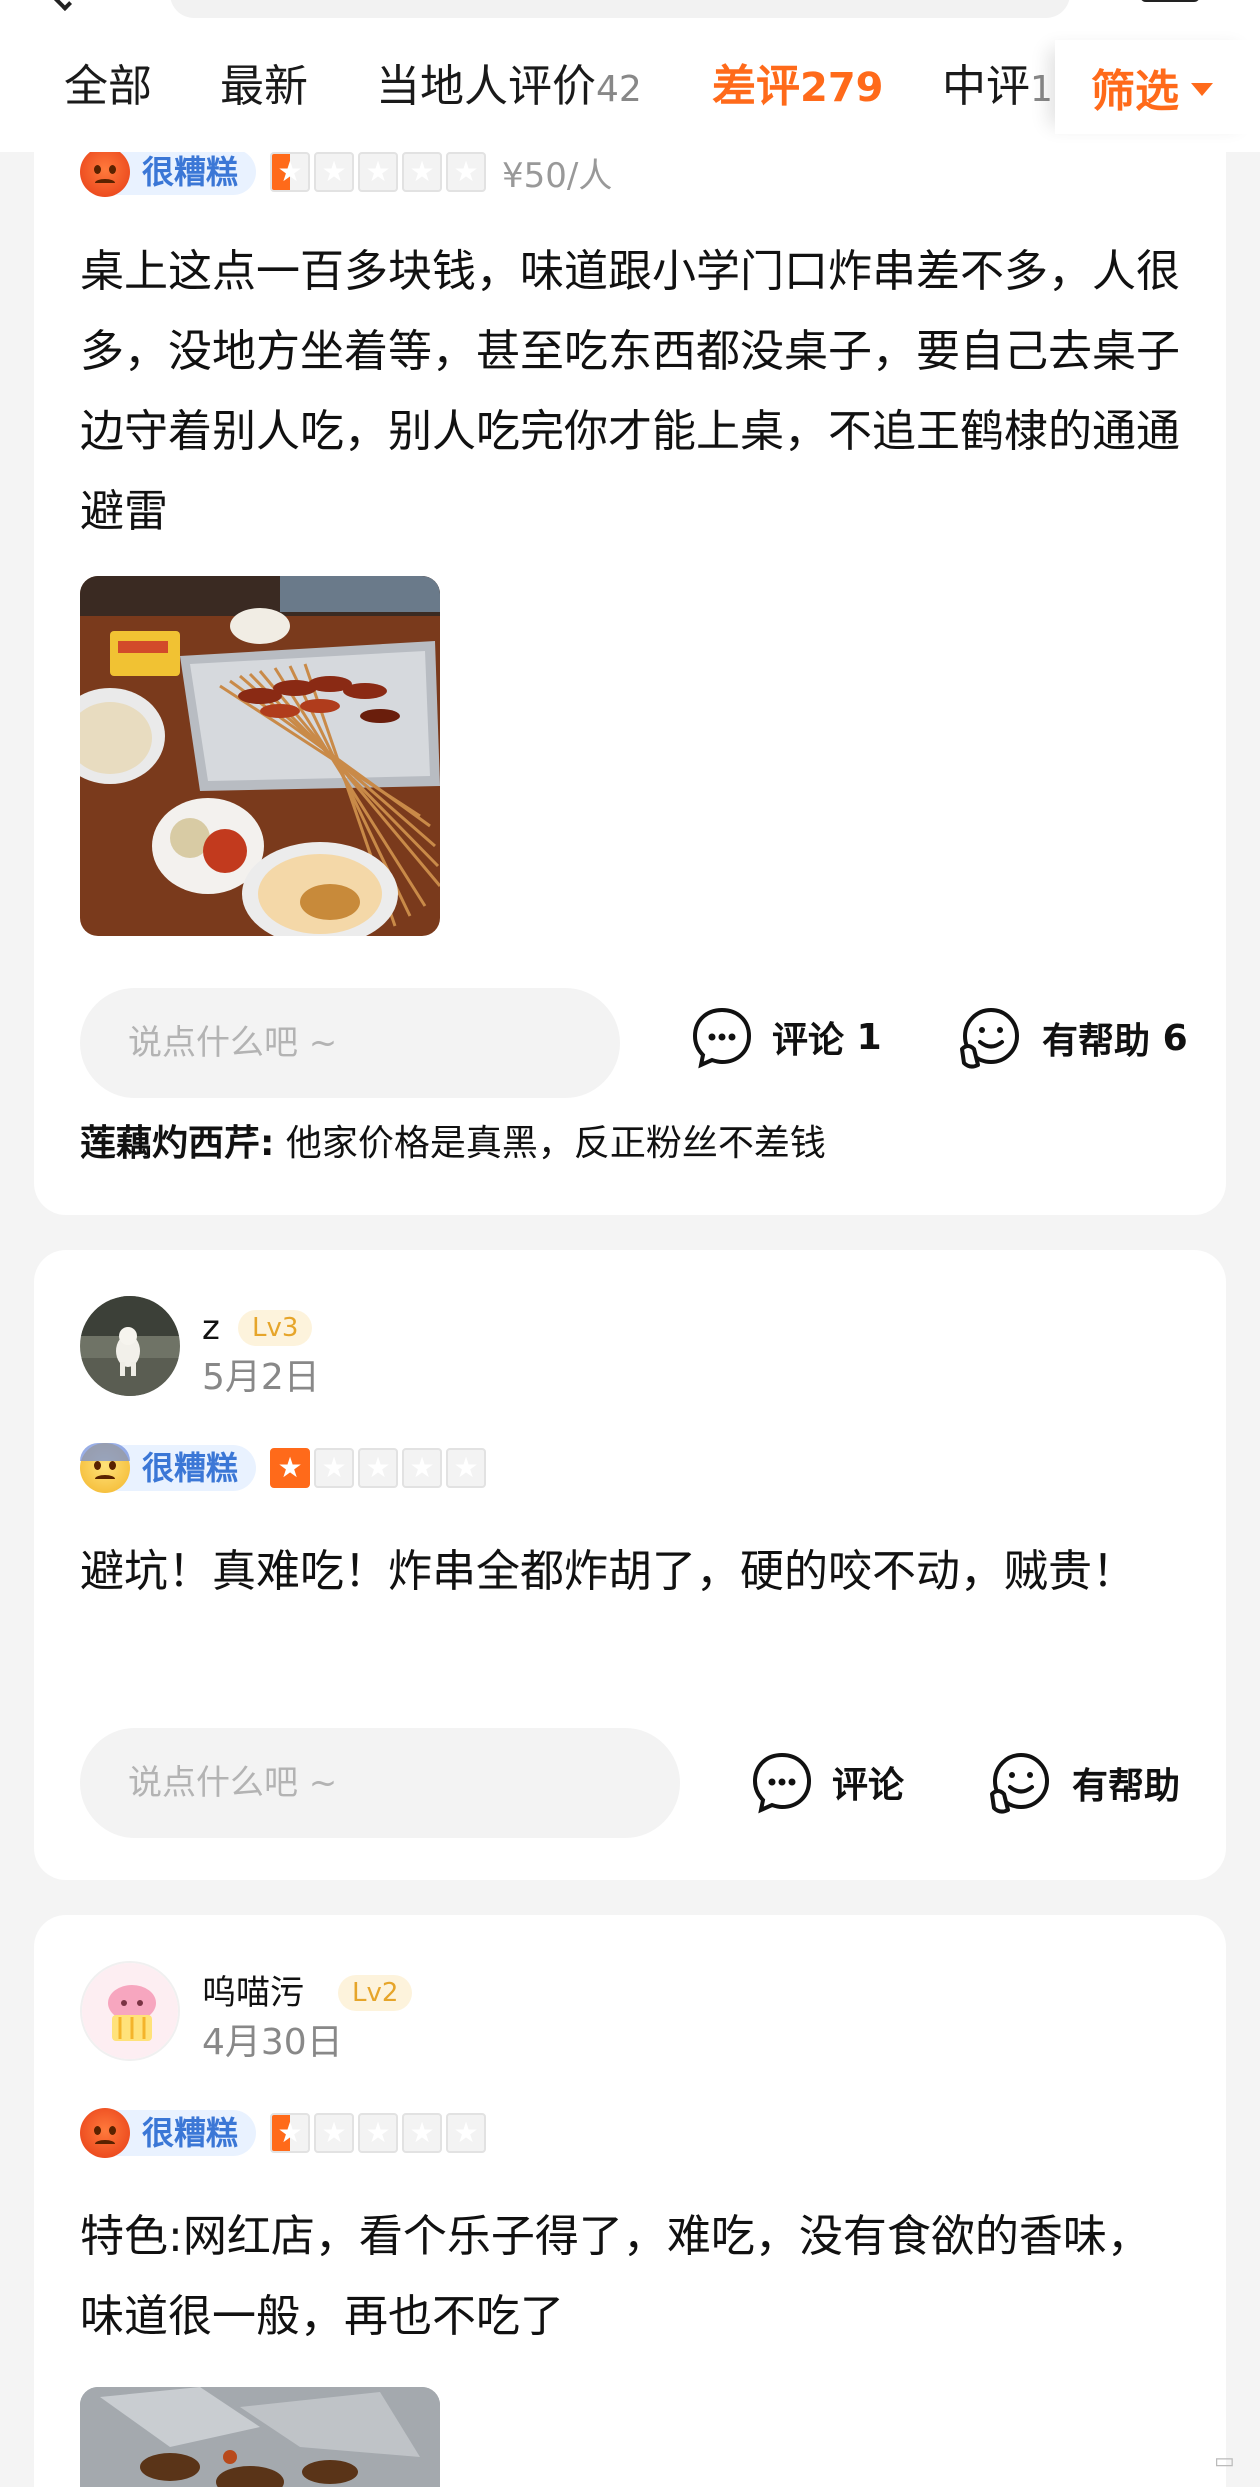  I want to click on tab-count: 1, so click(1041, 89).